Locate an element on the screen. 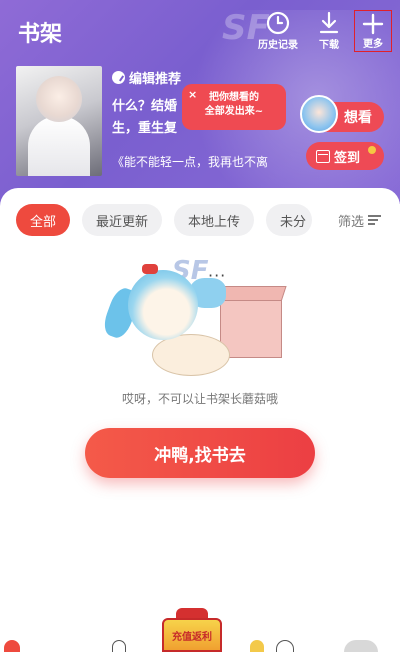 This screenshot has height=652, width=400. download-button: 下载 is located at coordinates (329, 30).